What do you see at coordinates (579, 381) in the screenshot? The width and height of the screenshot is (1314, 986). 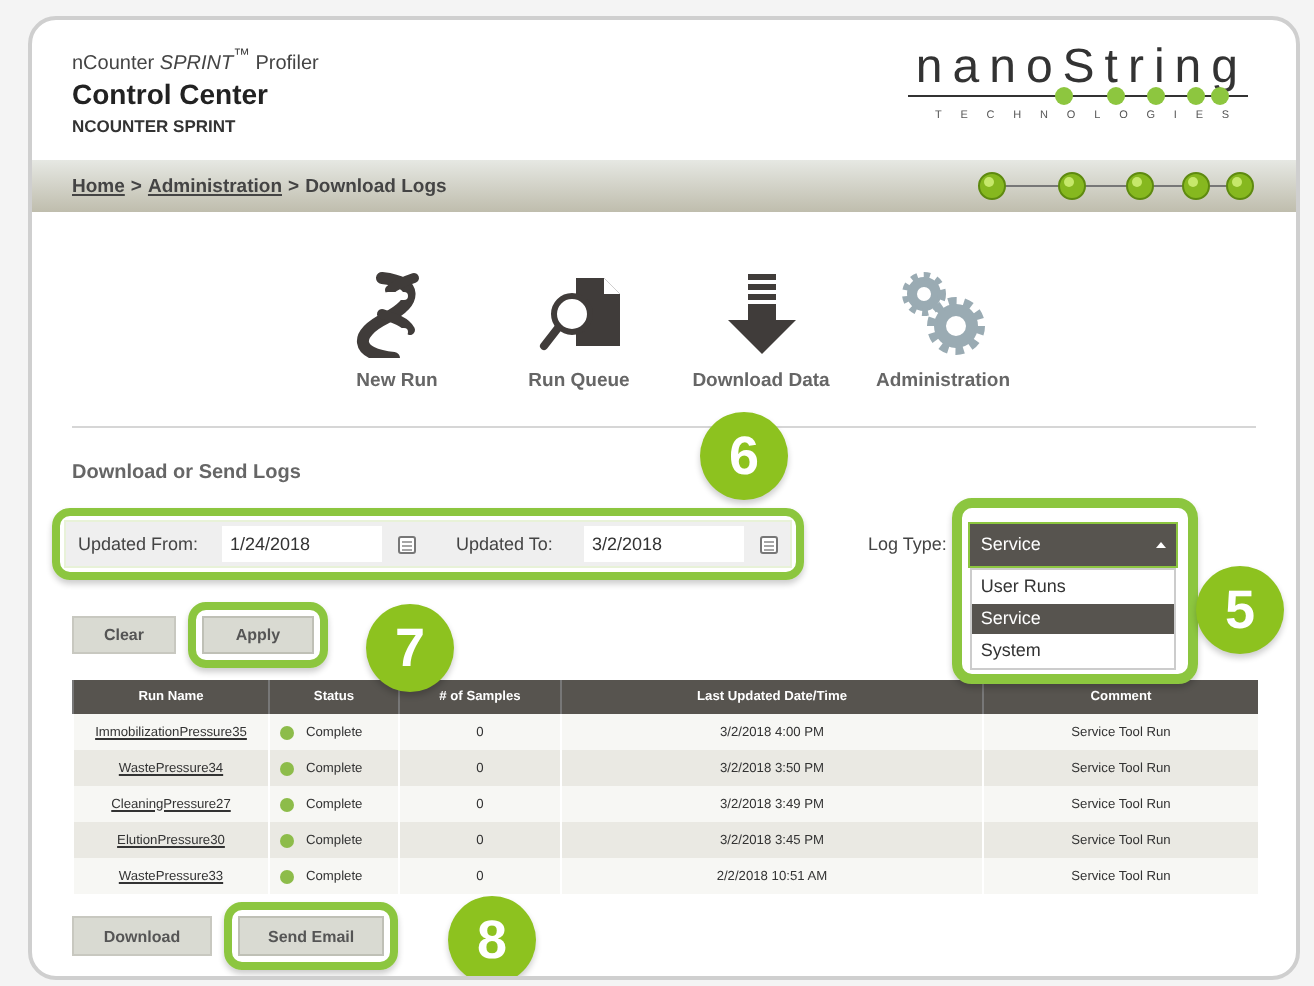 I see `nav-link: Run Queue` at bounding box center [579, 381].